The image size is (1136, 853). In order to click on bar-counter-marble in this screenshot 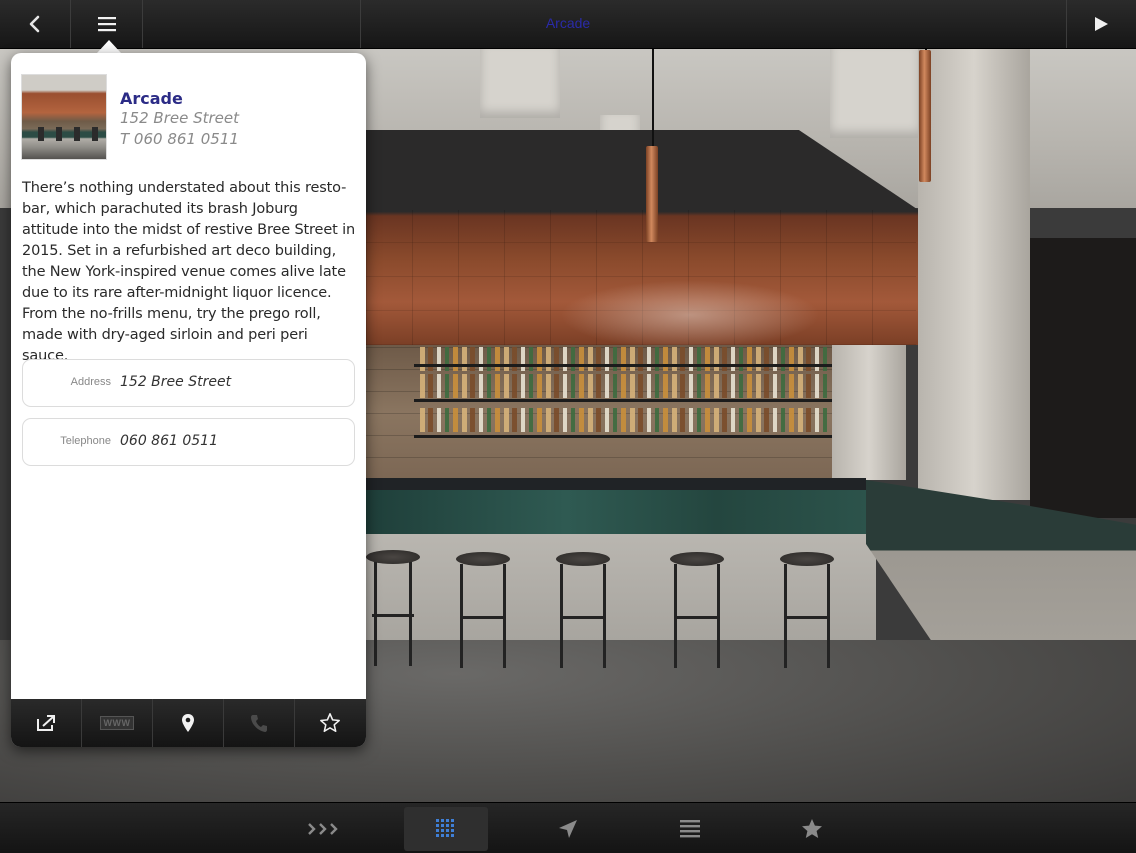, I will do `click(616, 512)`.